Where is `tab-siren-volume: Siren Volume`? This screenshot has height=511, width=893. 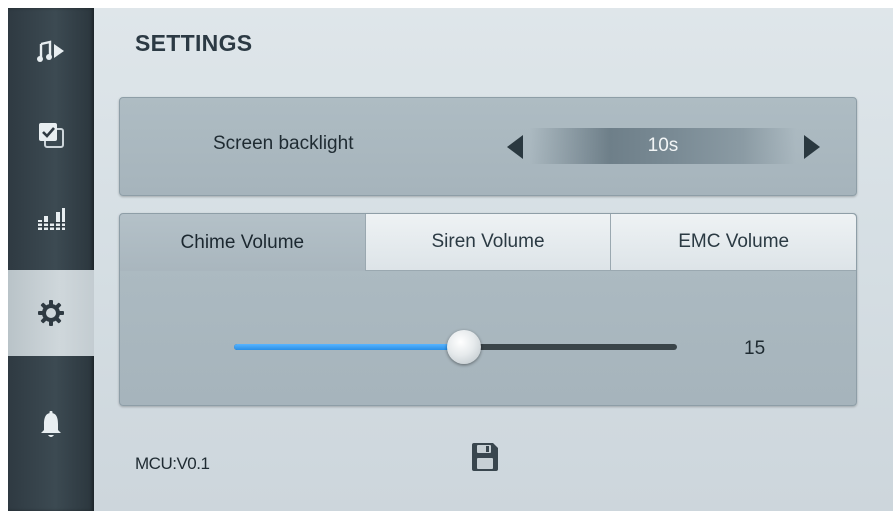
tab-siren-volume: Siren Volume is located at coordinates (487, 242).